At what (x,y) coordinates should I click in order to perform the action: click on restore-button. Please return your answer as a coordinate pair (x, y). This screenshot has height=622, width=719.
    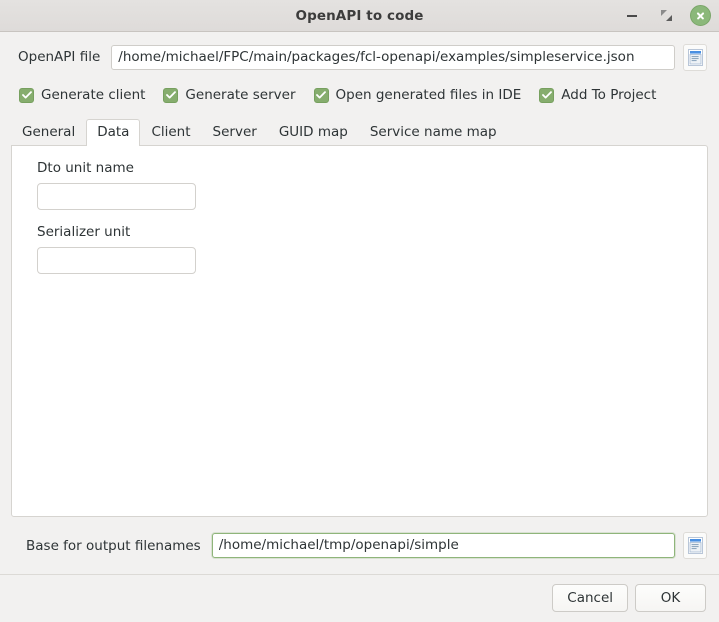
    Looking at the image, I should click on (666, 16).